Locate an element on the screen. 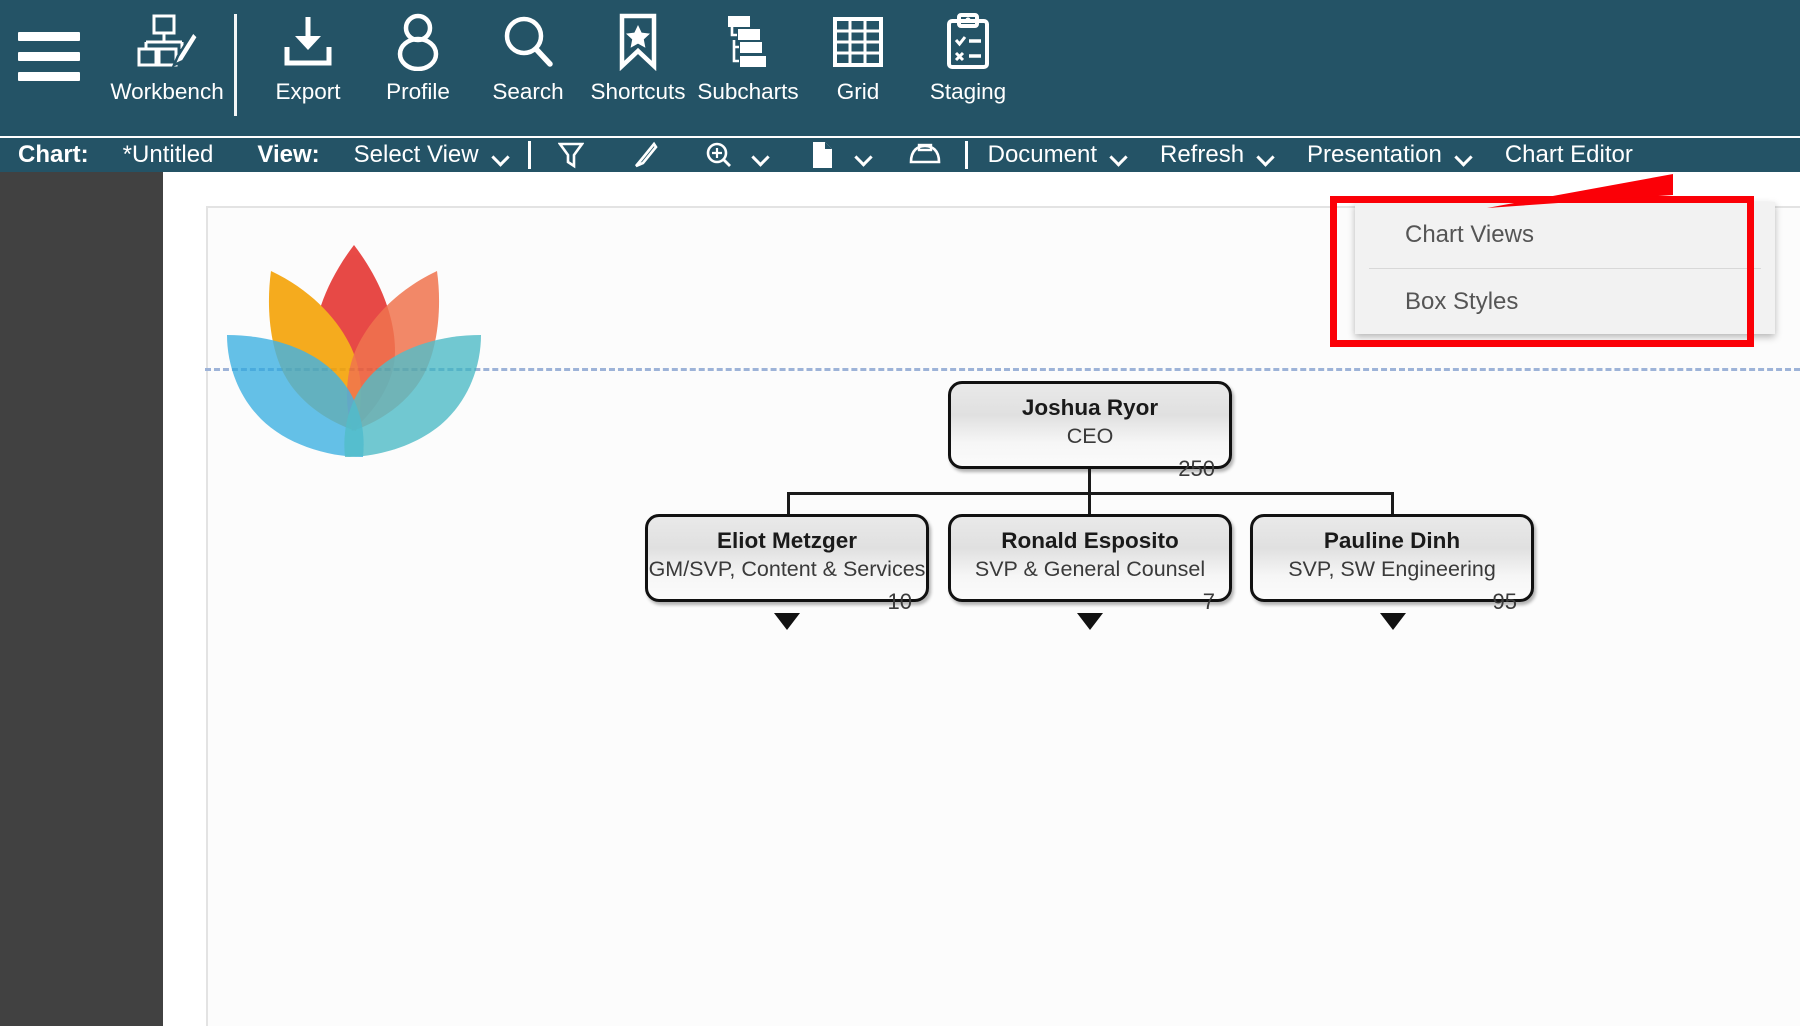  chevron-down-icon-page is located at coordinates (863, 155).